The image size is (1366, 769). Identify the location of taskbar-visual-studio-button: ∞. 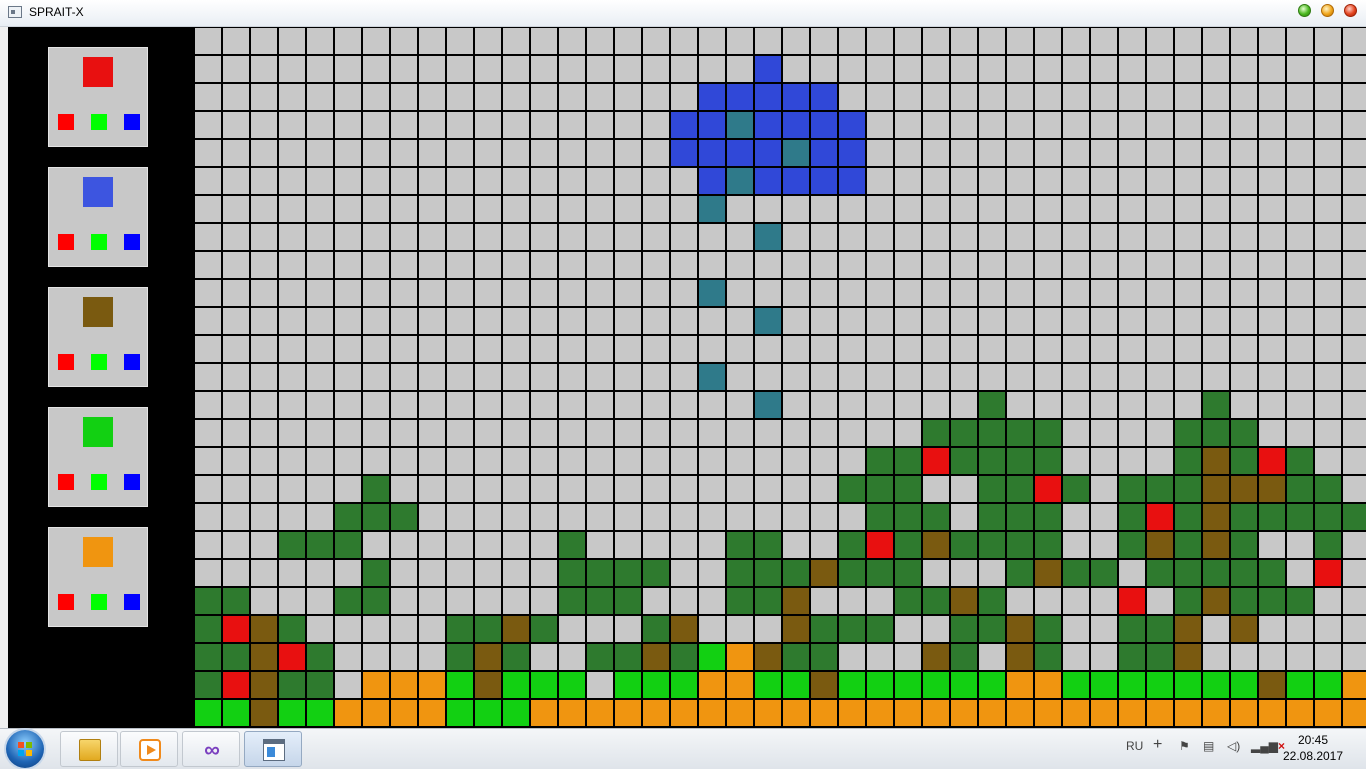
(211, 749).